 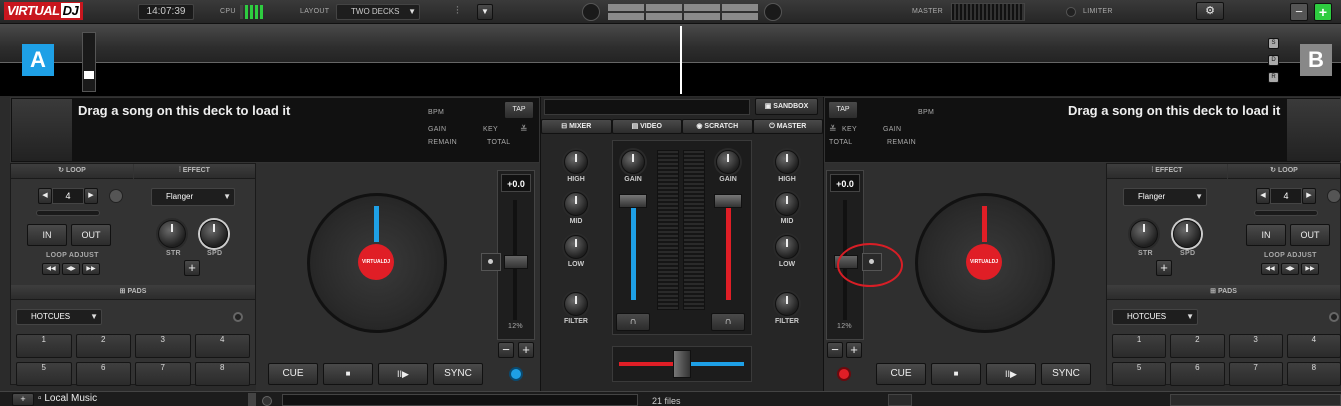 I want to click on deck-a-effect-str-knob, so click(x=172, y=234).